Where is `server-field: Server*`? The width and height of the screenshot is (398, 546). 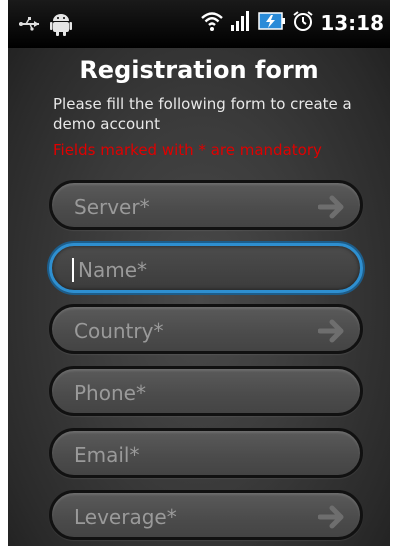 server-field: Server* is located at coordinates (206, 205).